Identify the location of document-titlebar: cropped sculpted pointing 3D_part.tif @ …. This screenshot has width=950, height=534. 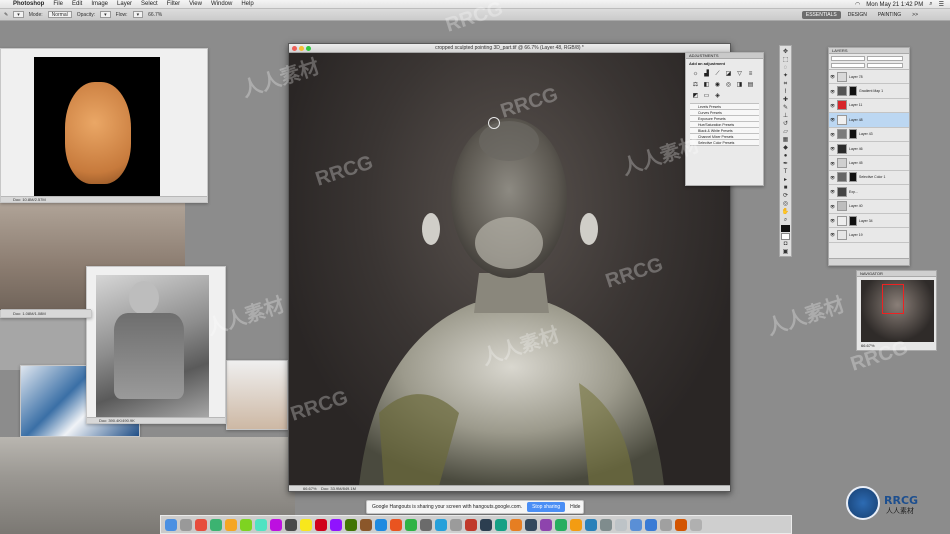
(509, 48).